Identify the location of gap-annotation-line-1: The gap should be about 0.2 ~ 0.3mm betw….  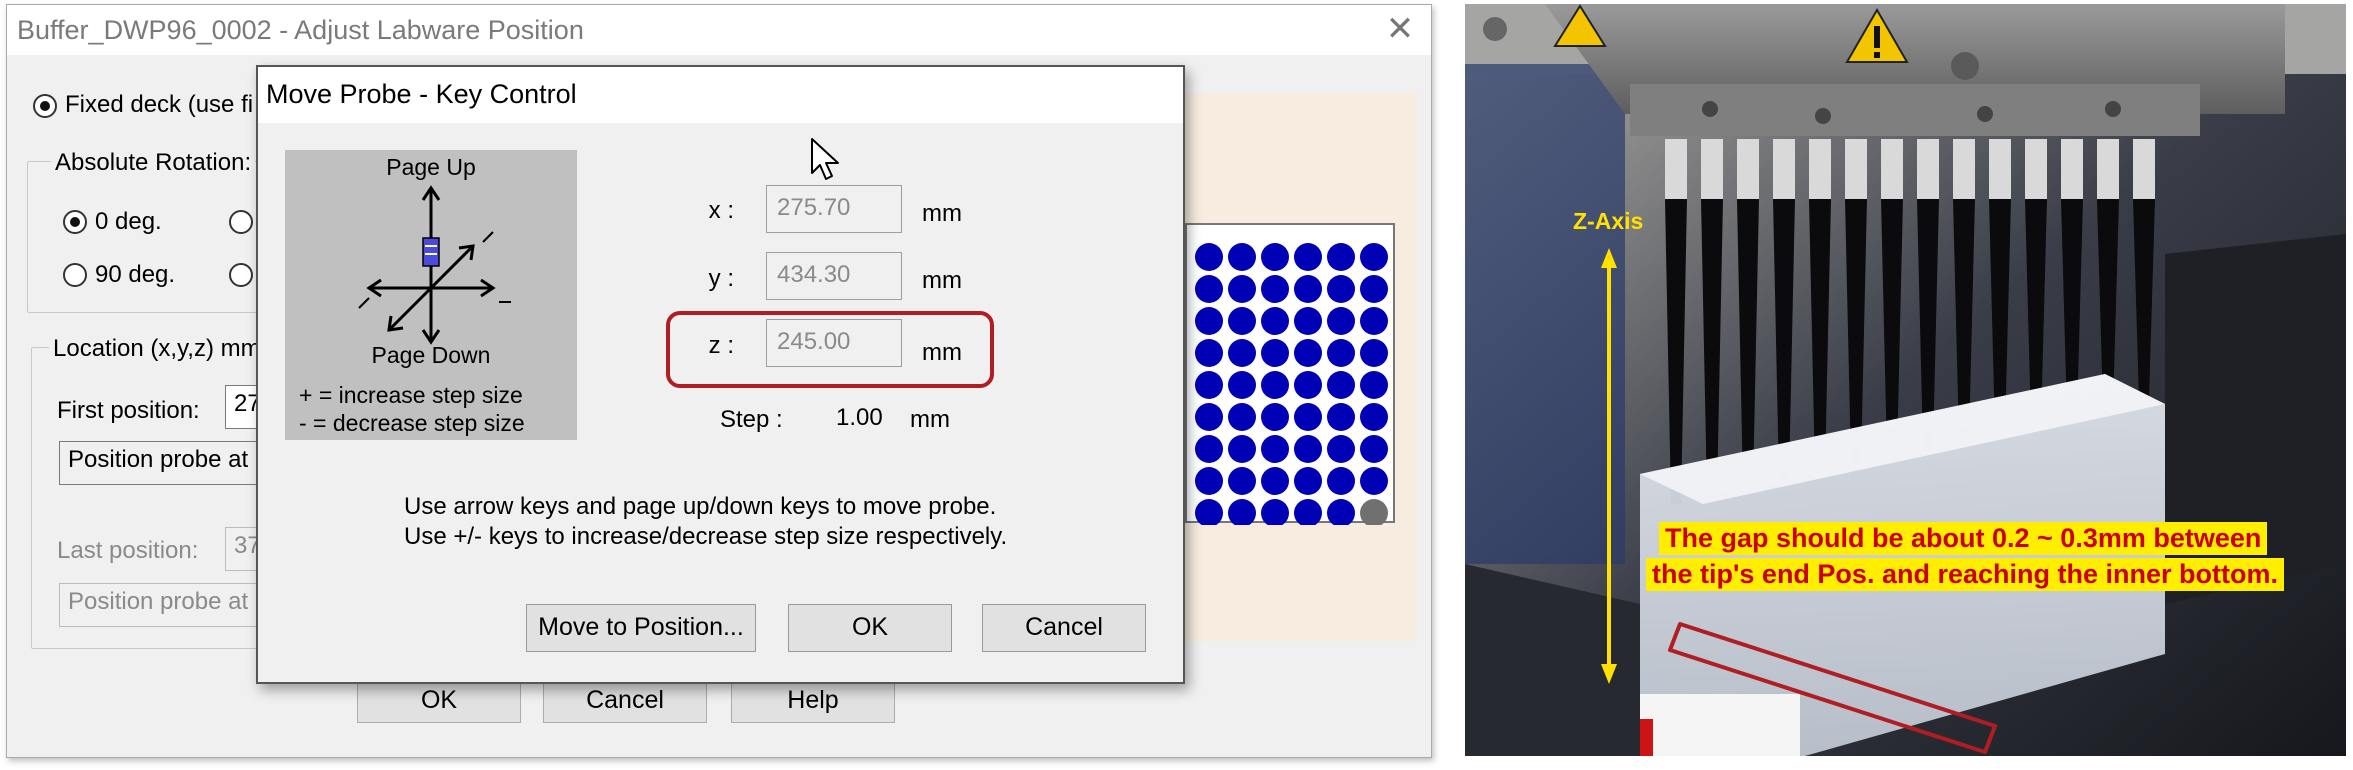
(1963, 538).